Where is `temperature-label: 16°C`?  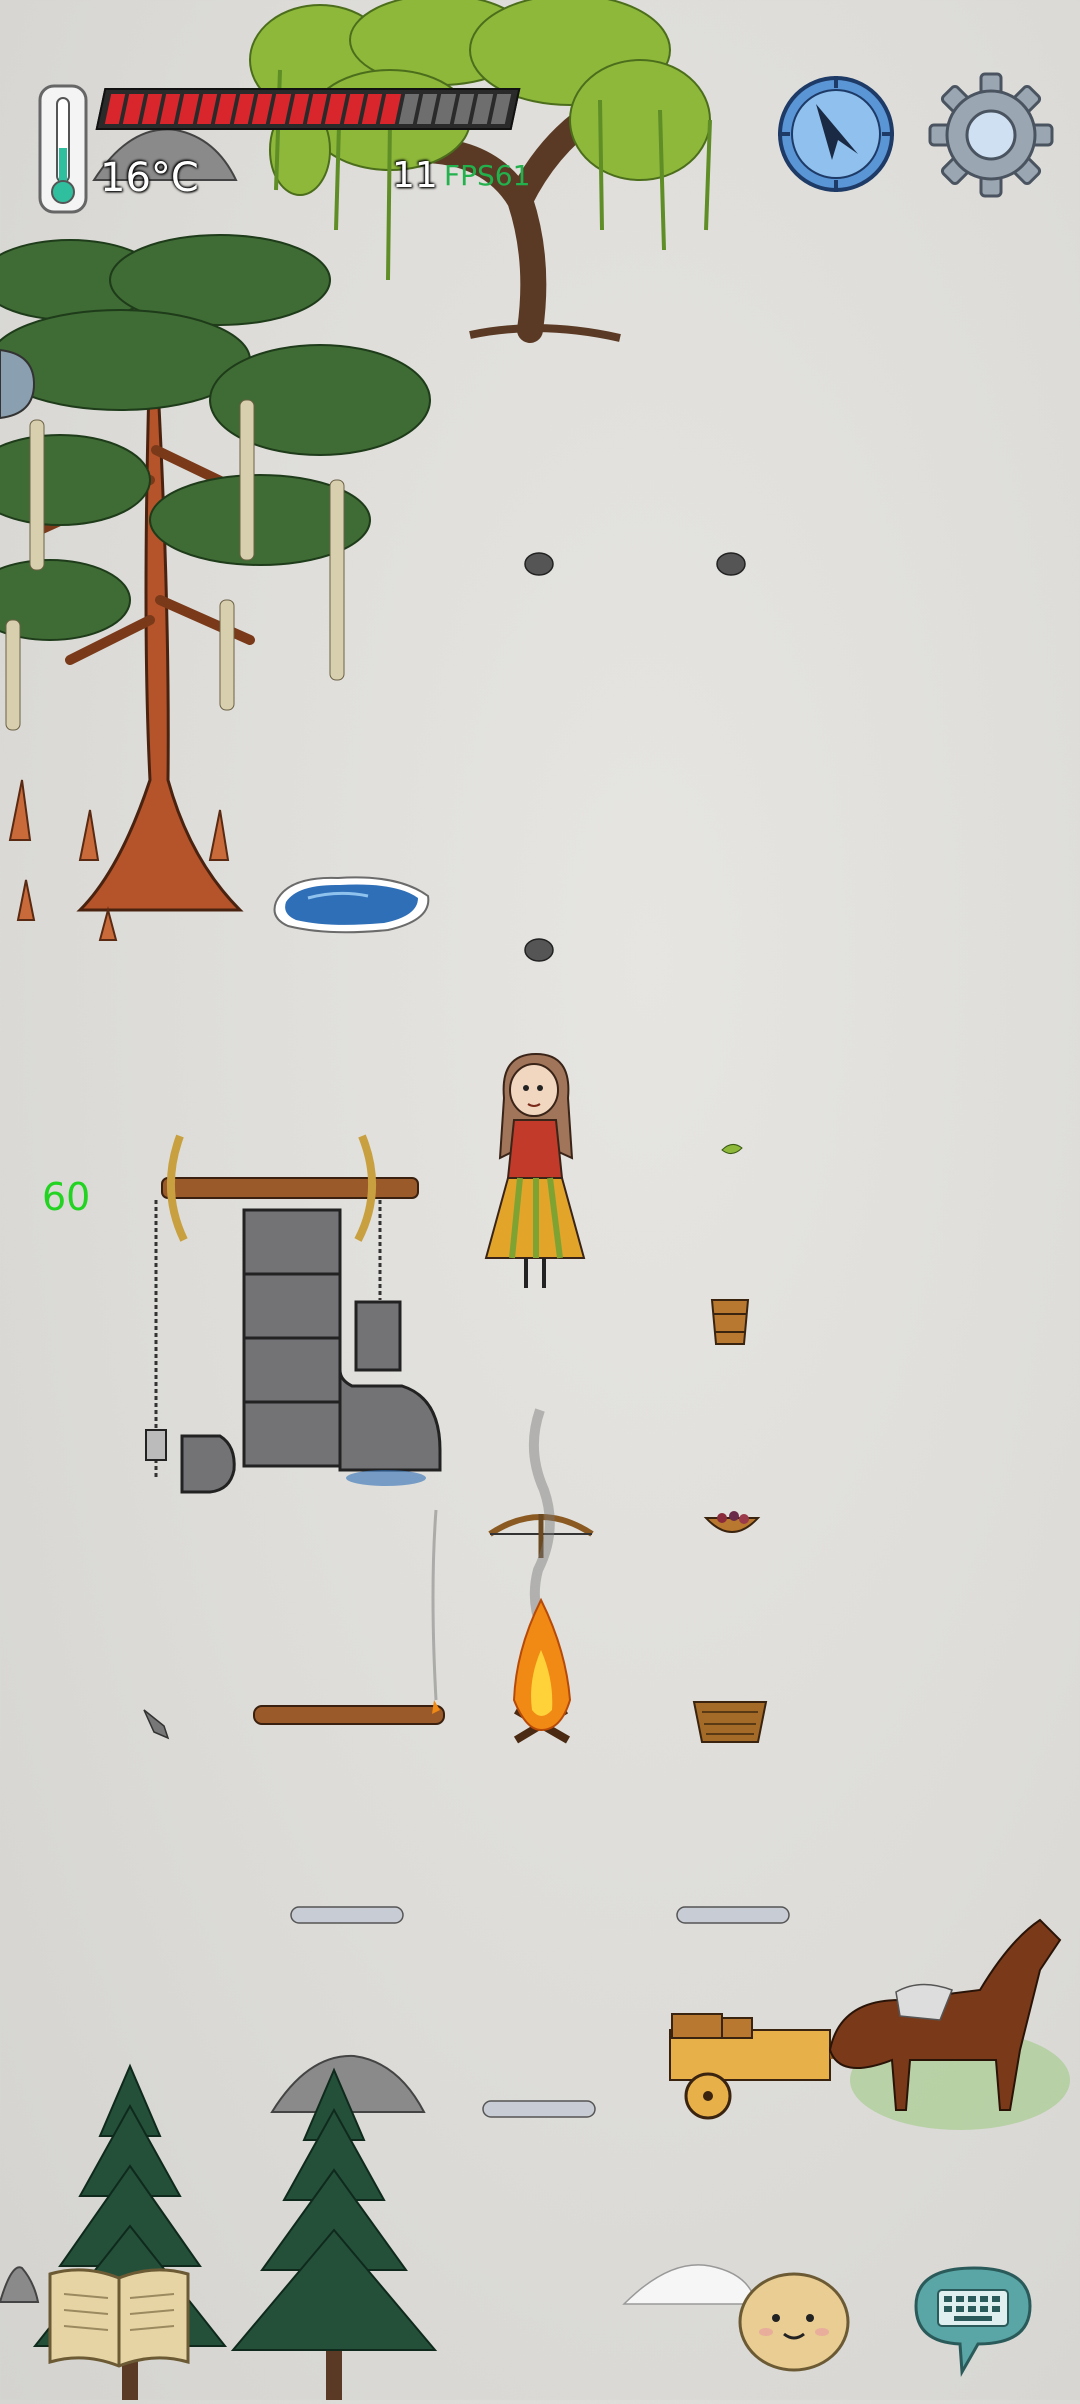 temperature-label: 16°C is located at coordinates (149, 178).